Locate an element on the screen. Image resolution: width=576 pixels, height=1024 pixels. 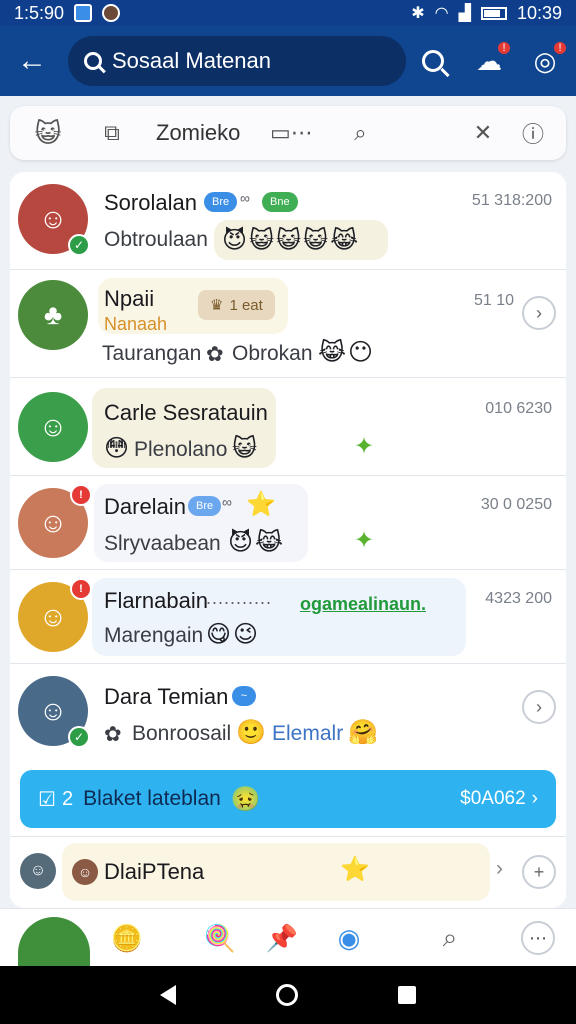
chat-subname: Nanaah is located at coordinates (136, 324).